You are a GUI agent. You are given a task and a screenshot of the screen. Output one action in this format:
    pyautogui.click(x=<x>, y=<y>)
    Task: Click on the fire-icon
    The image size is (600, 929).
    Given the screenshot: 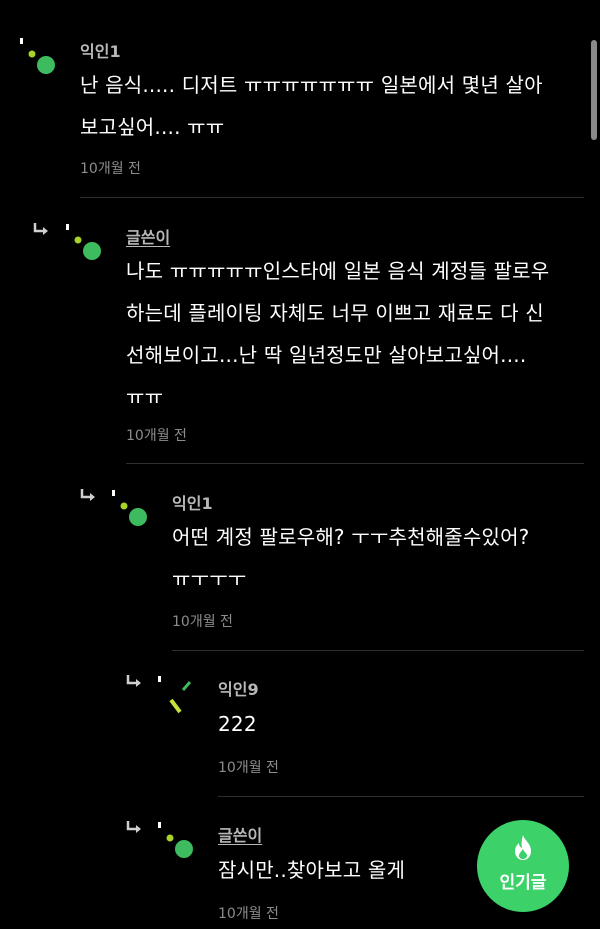 What is the action you would take?
    pyautogui.click(x=523, y=847)
    